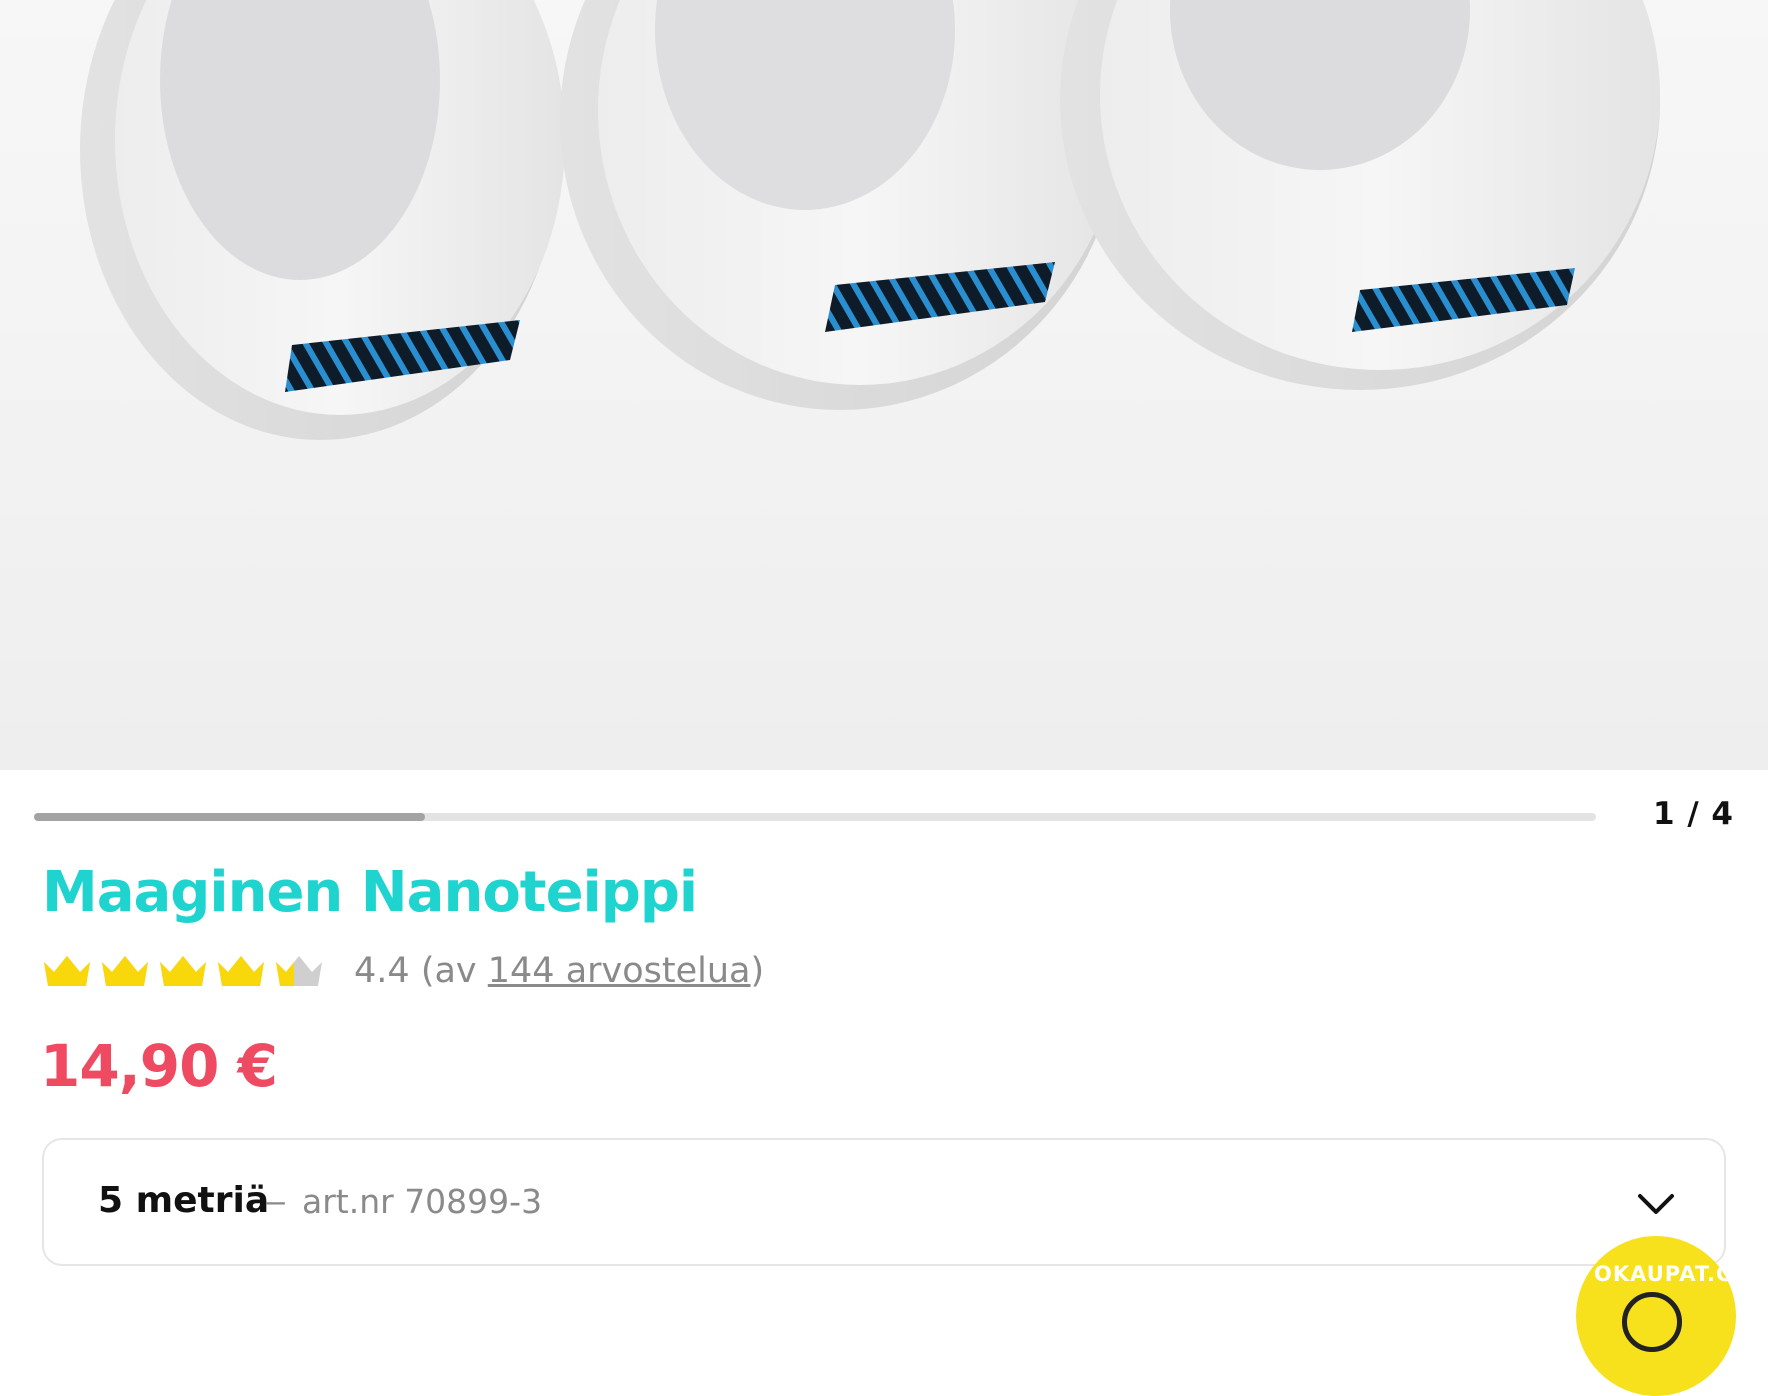 The image size is (1768, 1396). Describe the element at coordinates (757, 971) in the screenshot. I see `rating-suffix: )` at that location.